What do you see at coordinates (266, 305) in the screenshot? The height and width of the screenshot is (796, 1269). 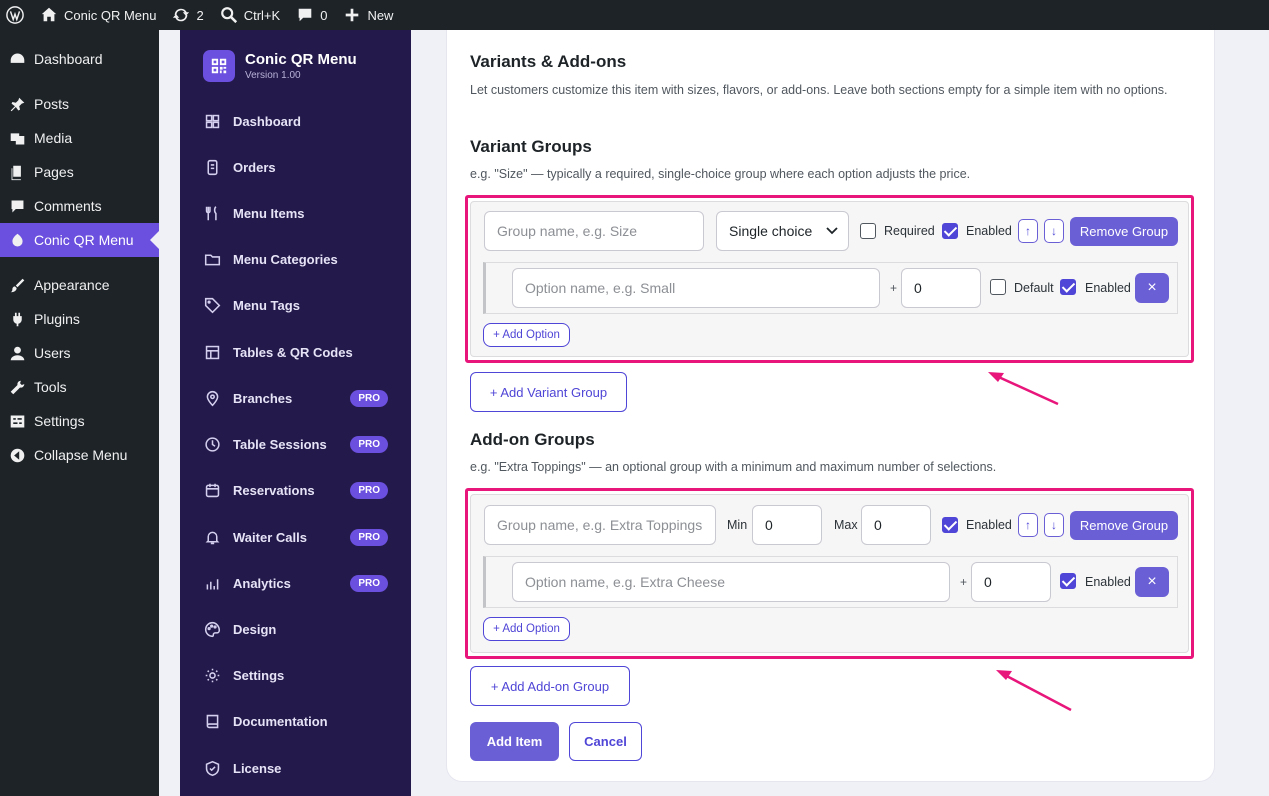 I see `plugin-nav-label: Menu Tags` at bounding box center [266, 305].